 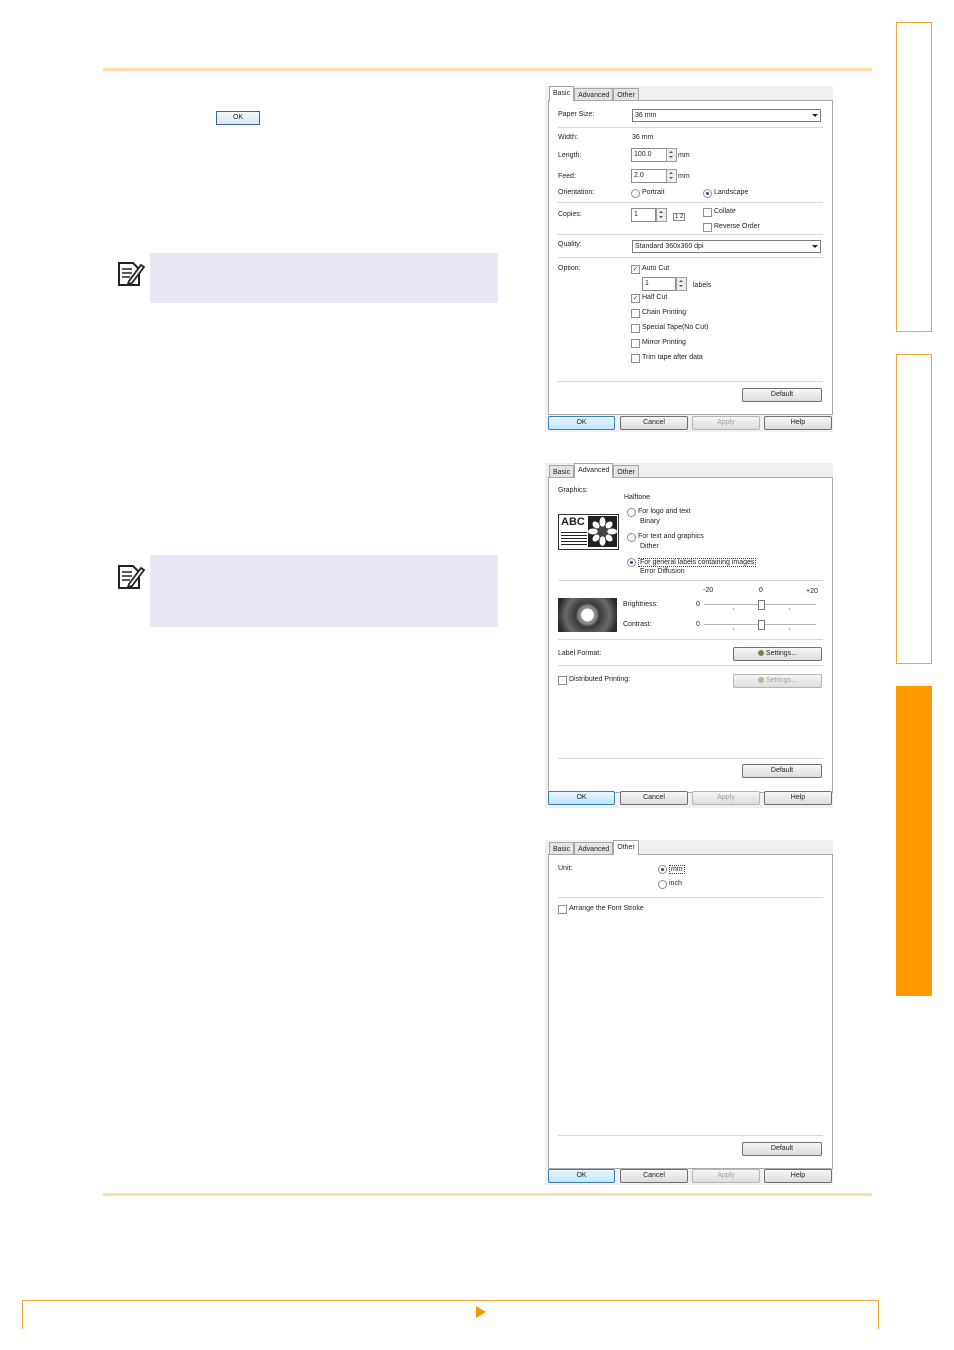 What do you see at coordinates (641, 604) in the screenshot?
I see `brightness-label: Brightness:` at bounding box center [641, 604].